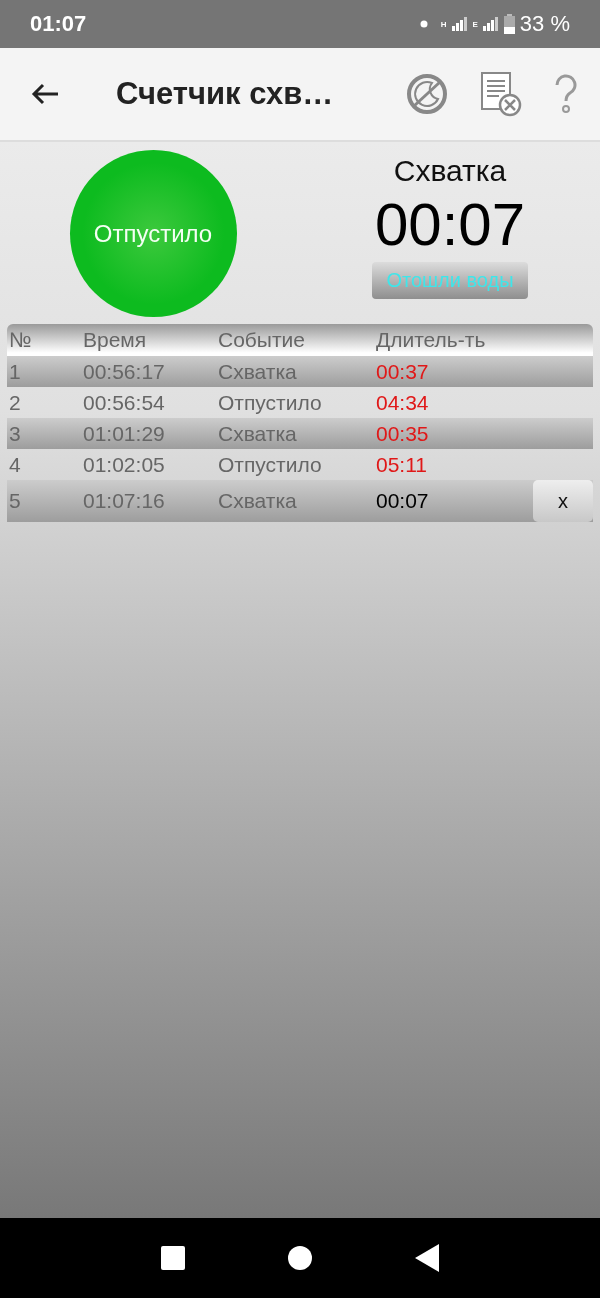  Describe the element at coordinates (44, 402) in the screenshot. I see `table-cell: 2` at that location.